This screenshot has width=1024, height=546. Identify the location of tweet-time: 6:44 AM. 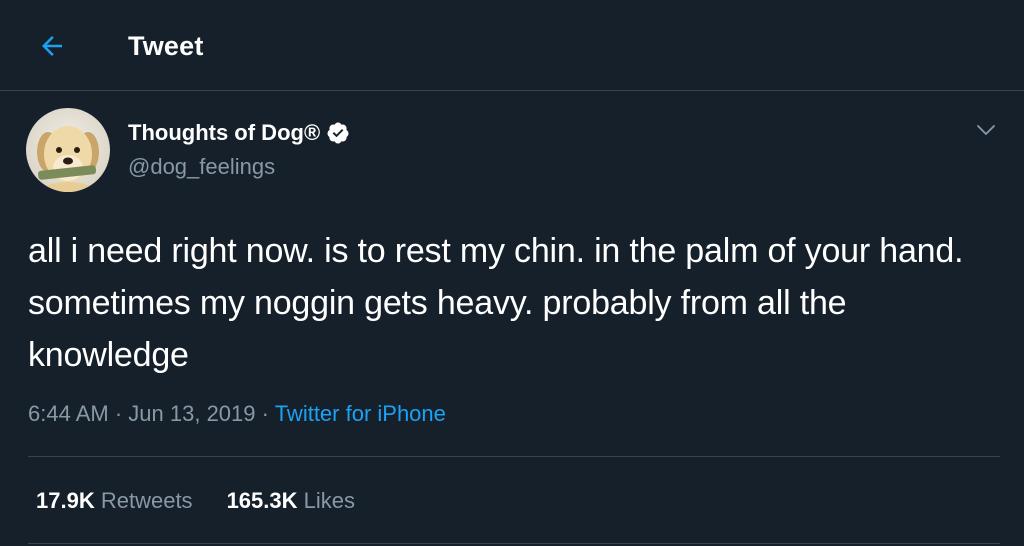
(68, 413).